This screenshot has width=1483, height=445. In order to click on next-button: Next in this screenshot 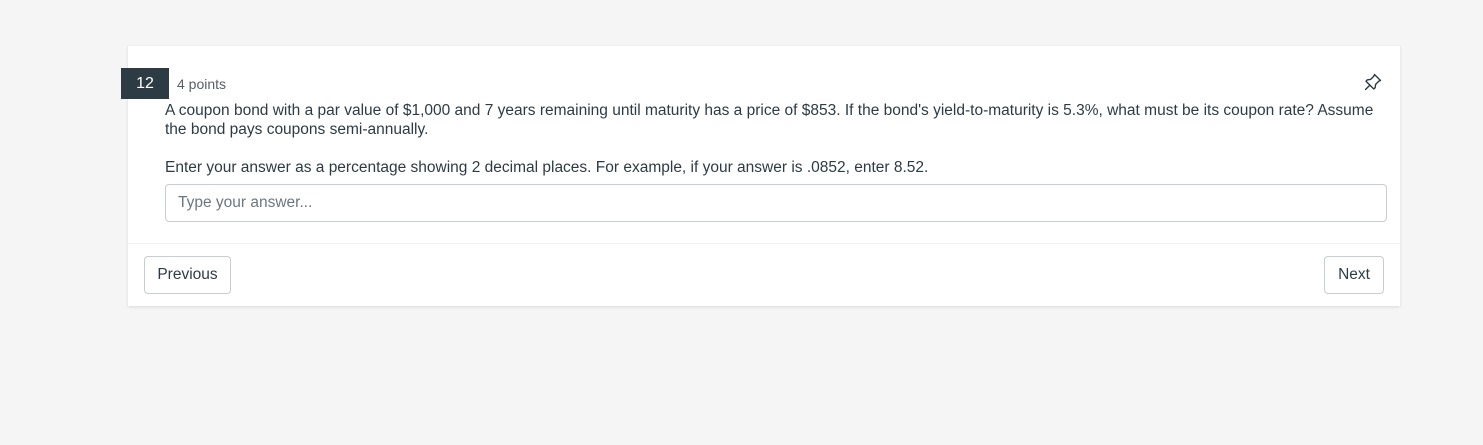, I will do `click(1354, 275)`.